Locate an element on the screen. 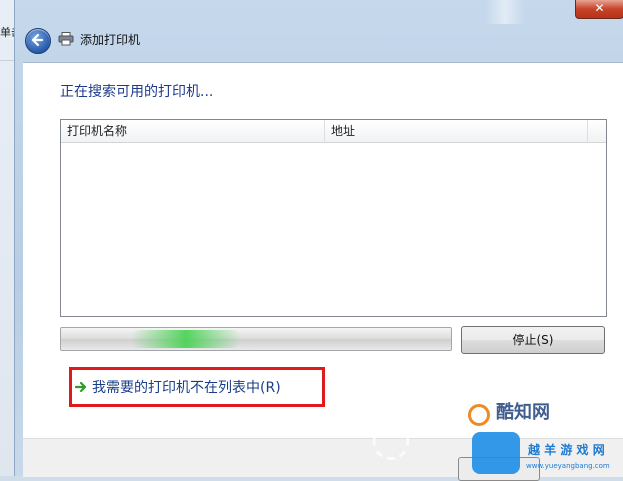 The width and height of the screenshot is (623, 481). list-header: 打印机名称 地址 is located at coordinates (333, 131).